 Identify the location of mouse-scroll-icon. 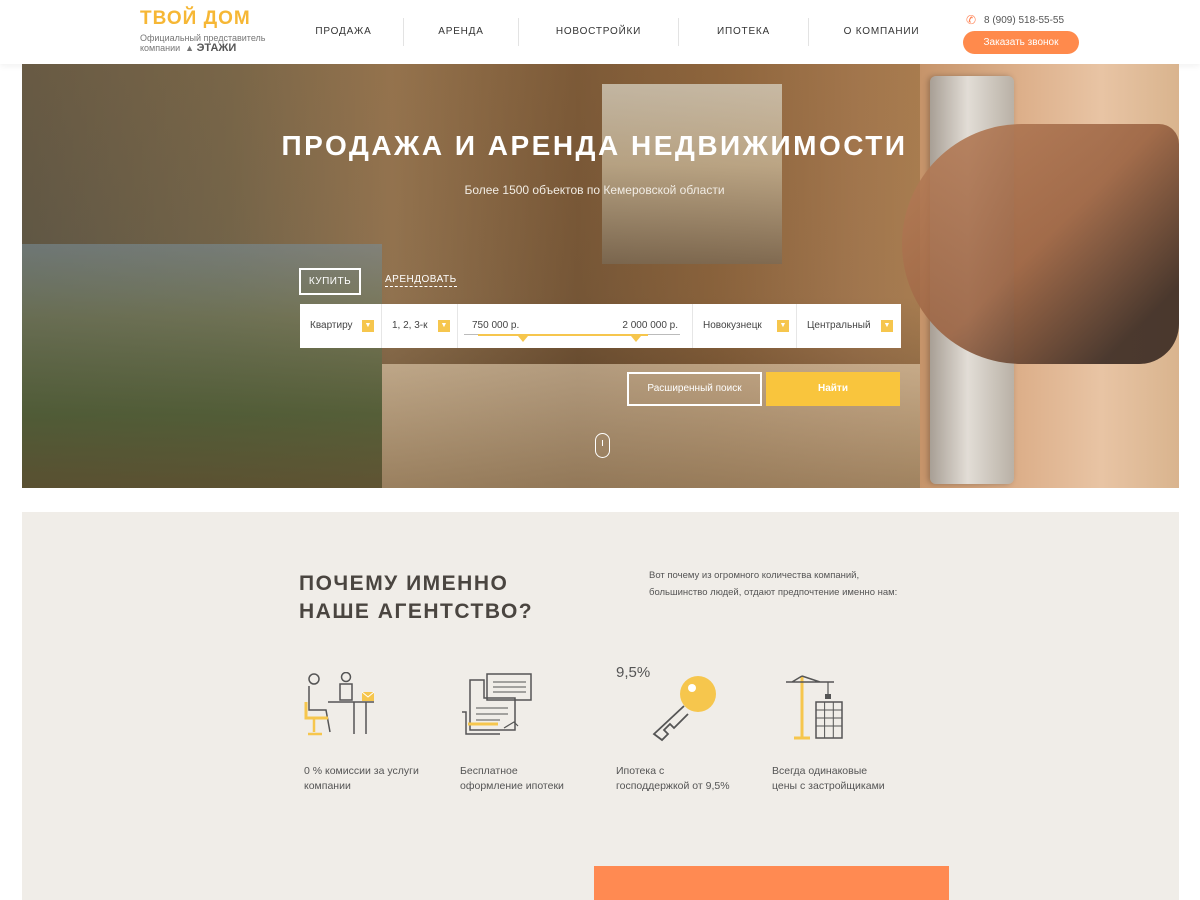
(602, 445).